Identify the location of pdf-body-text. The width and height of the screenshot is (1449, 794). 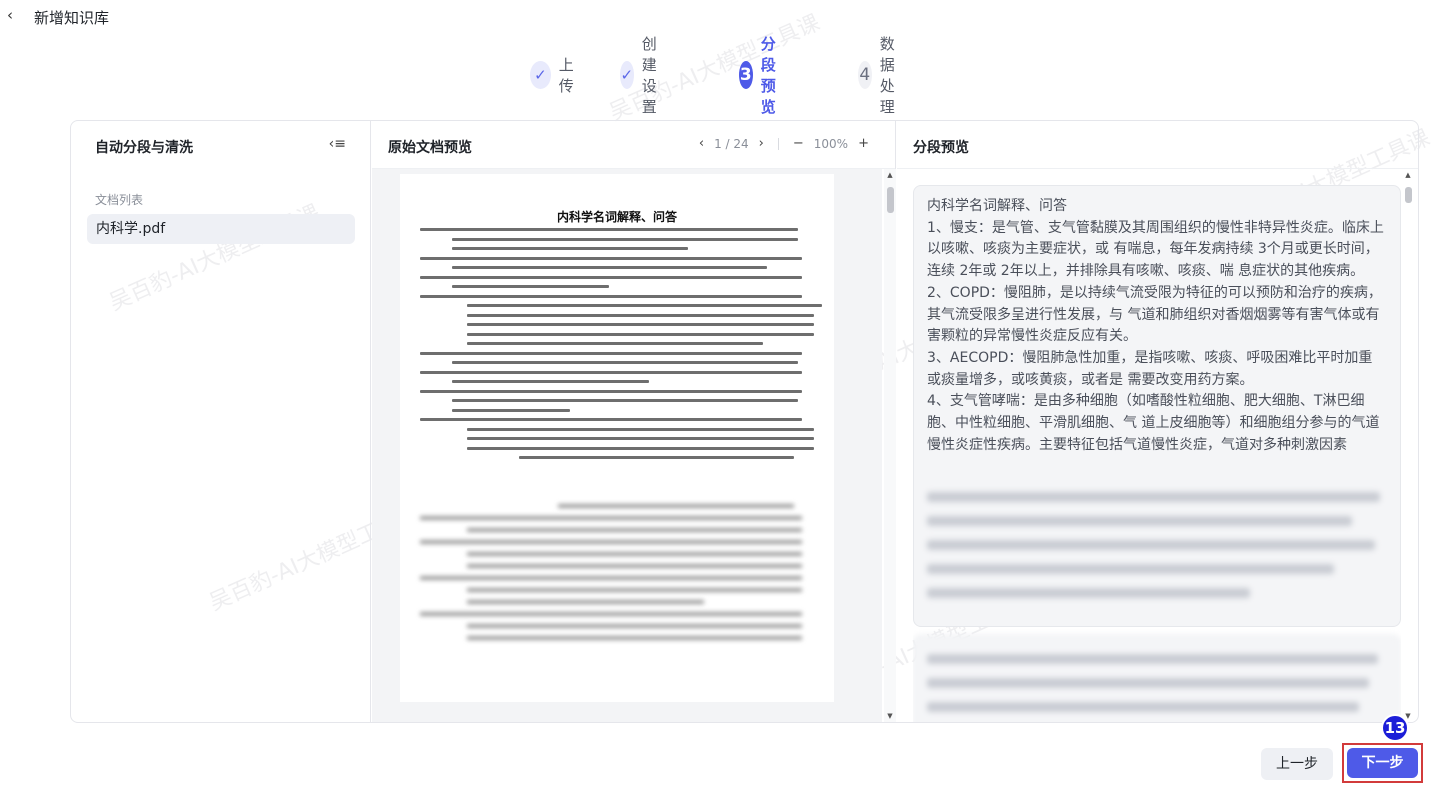
(621, 347).